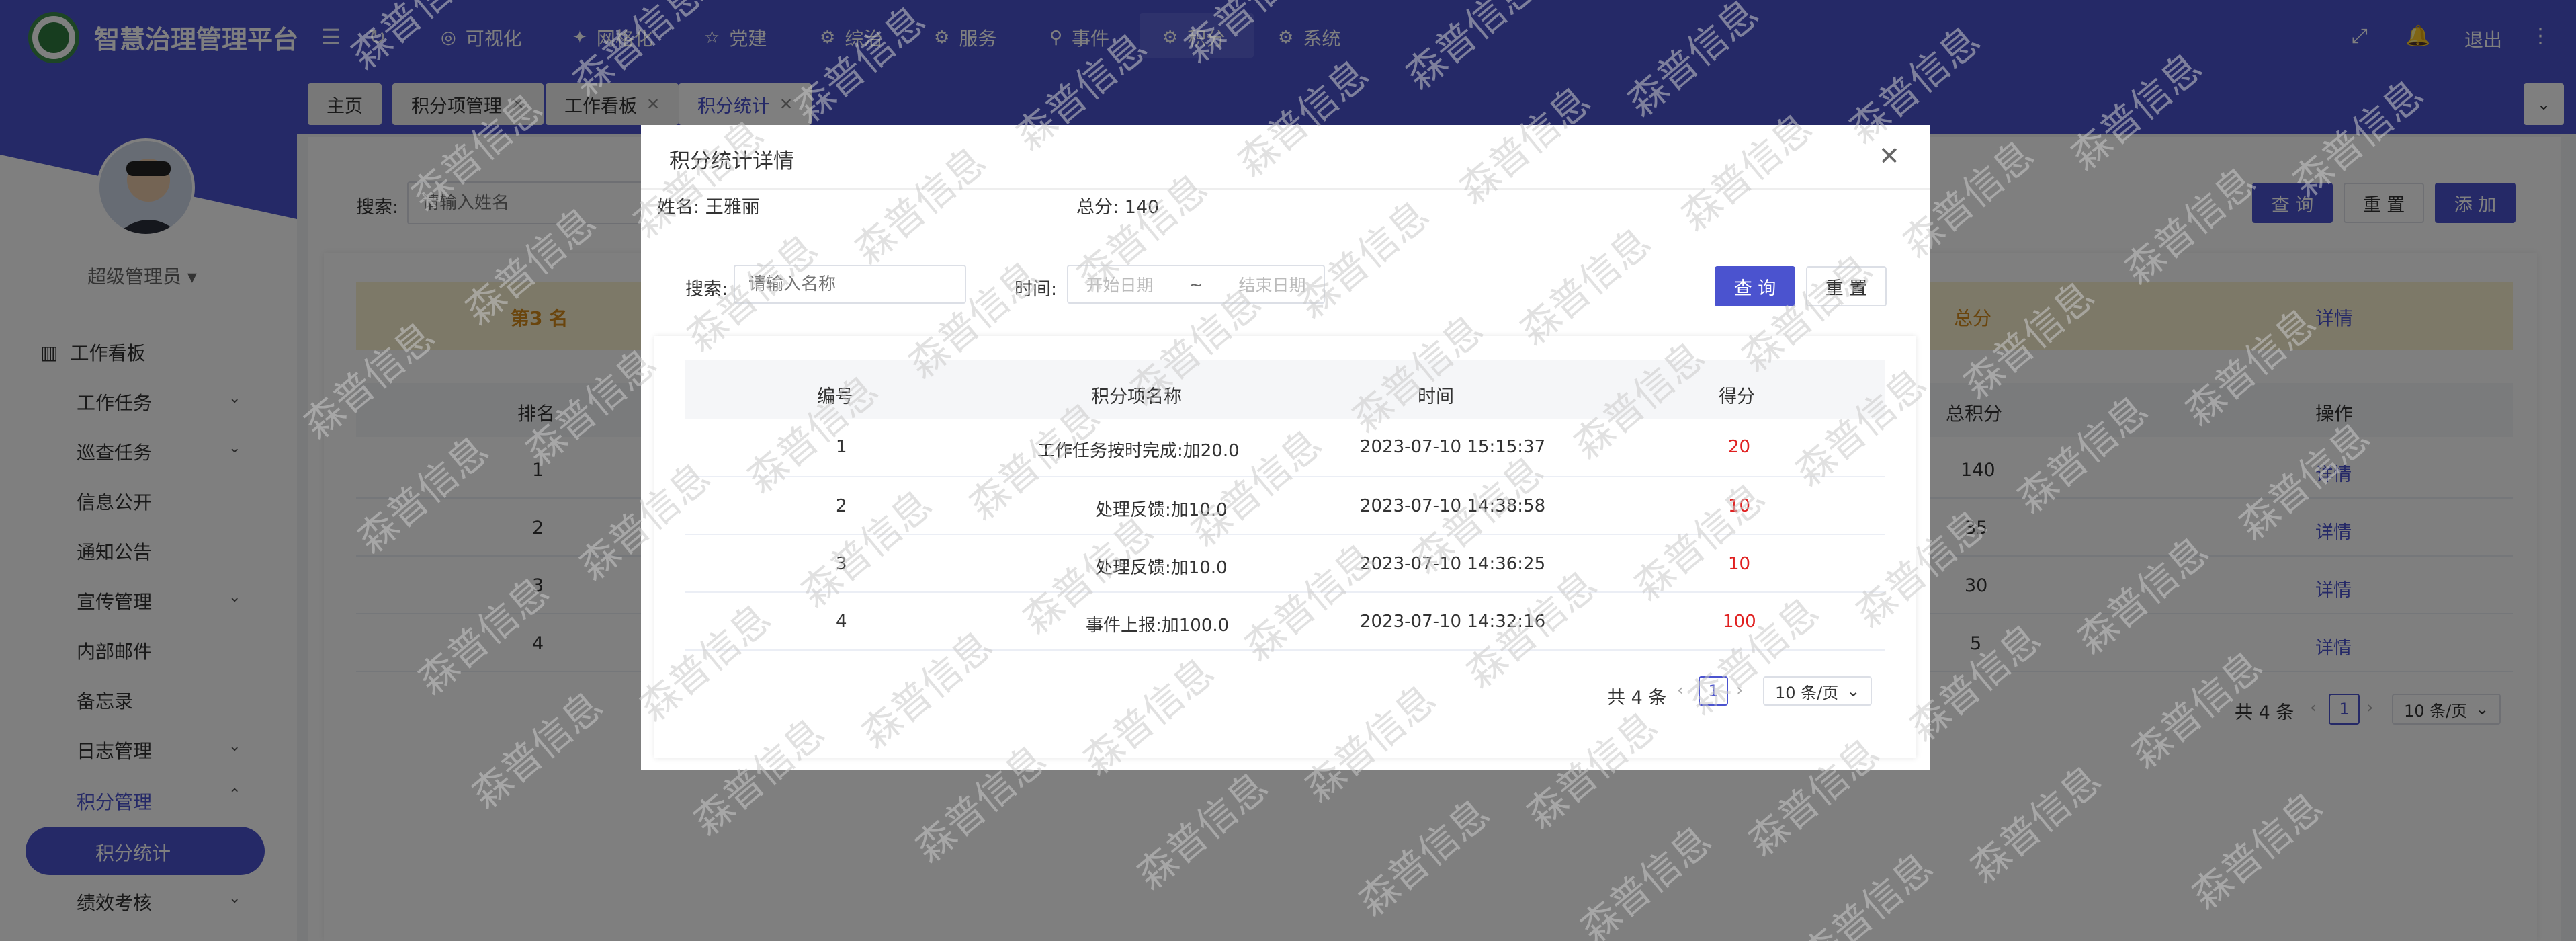 Image resolution: width=2576 pixels, height=941 pixels. What do you see at coordinates (850, 284) in the screenshot?
I see `modal-search-input` at bounding box center [850, 284].